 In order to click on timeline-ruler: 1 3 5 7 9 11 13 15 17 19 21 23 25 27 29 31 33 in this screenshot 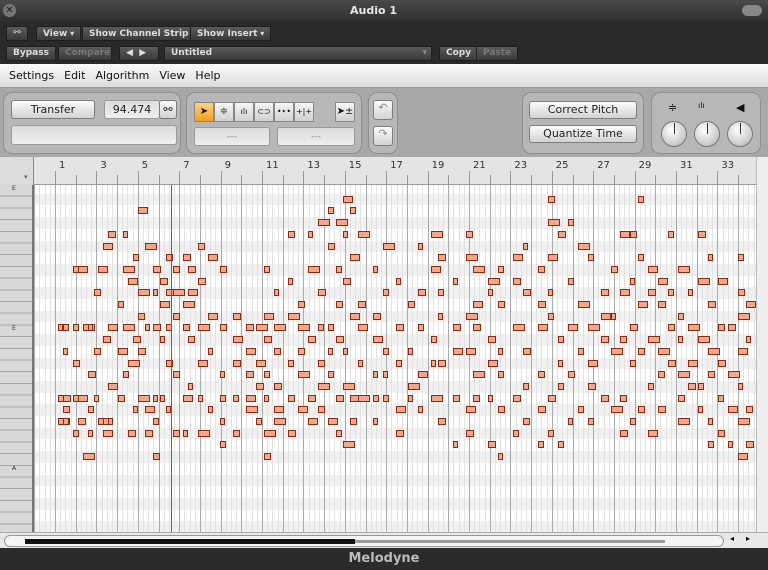, I will do `click(397, 171)`.